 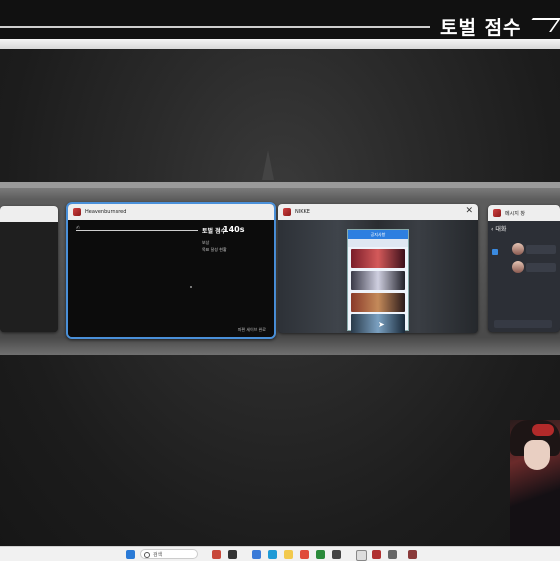 I want to click on start-button, so click(x=130, y=554).